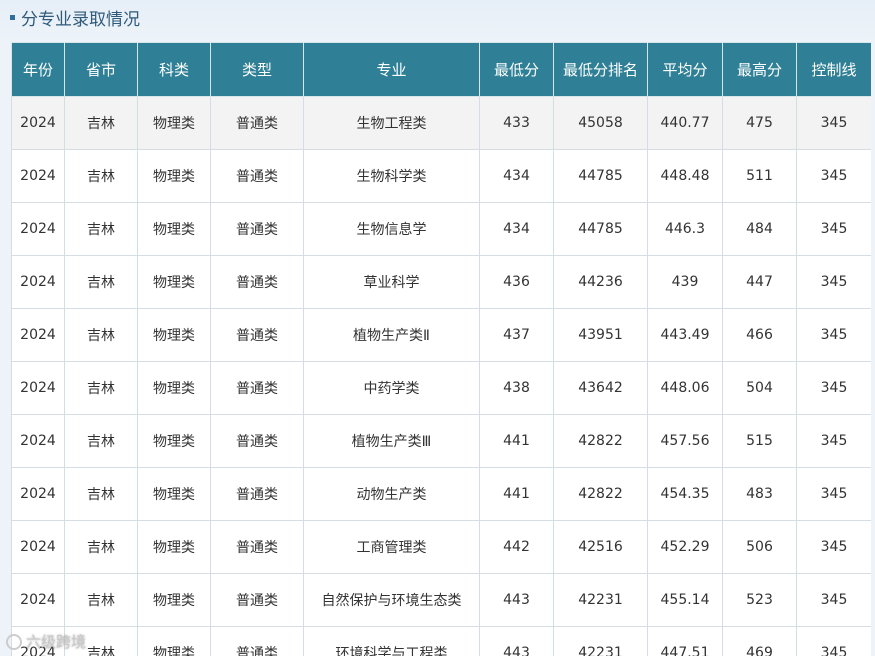 The height and width of the screenshot is (656, 875). I want to click on cell-major: 生物工程类, so click(391, 123).